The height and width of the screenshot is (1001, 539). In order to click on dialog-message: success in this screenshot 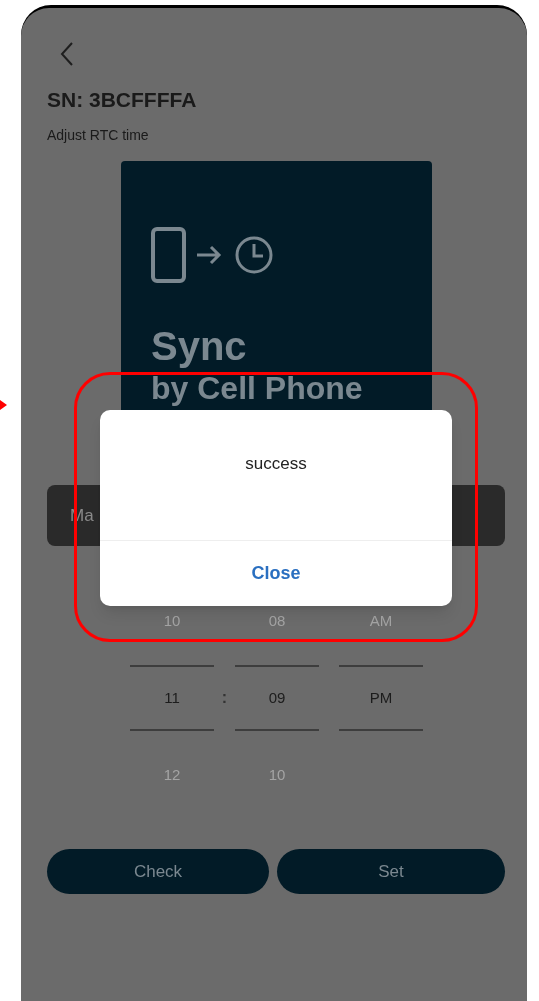, I will do `click(276, 464)`.